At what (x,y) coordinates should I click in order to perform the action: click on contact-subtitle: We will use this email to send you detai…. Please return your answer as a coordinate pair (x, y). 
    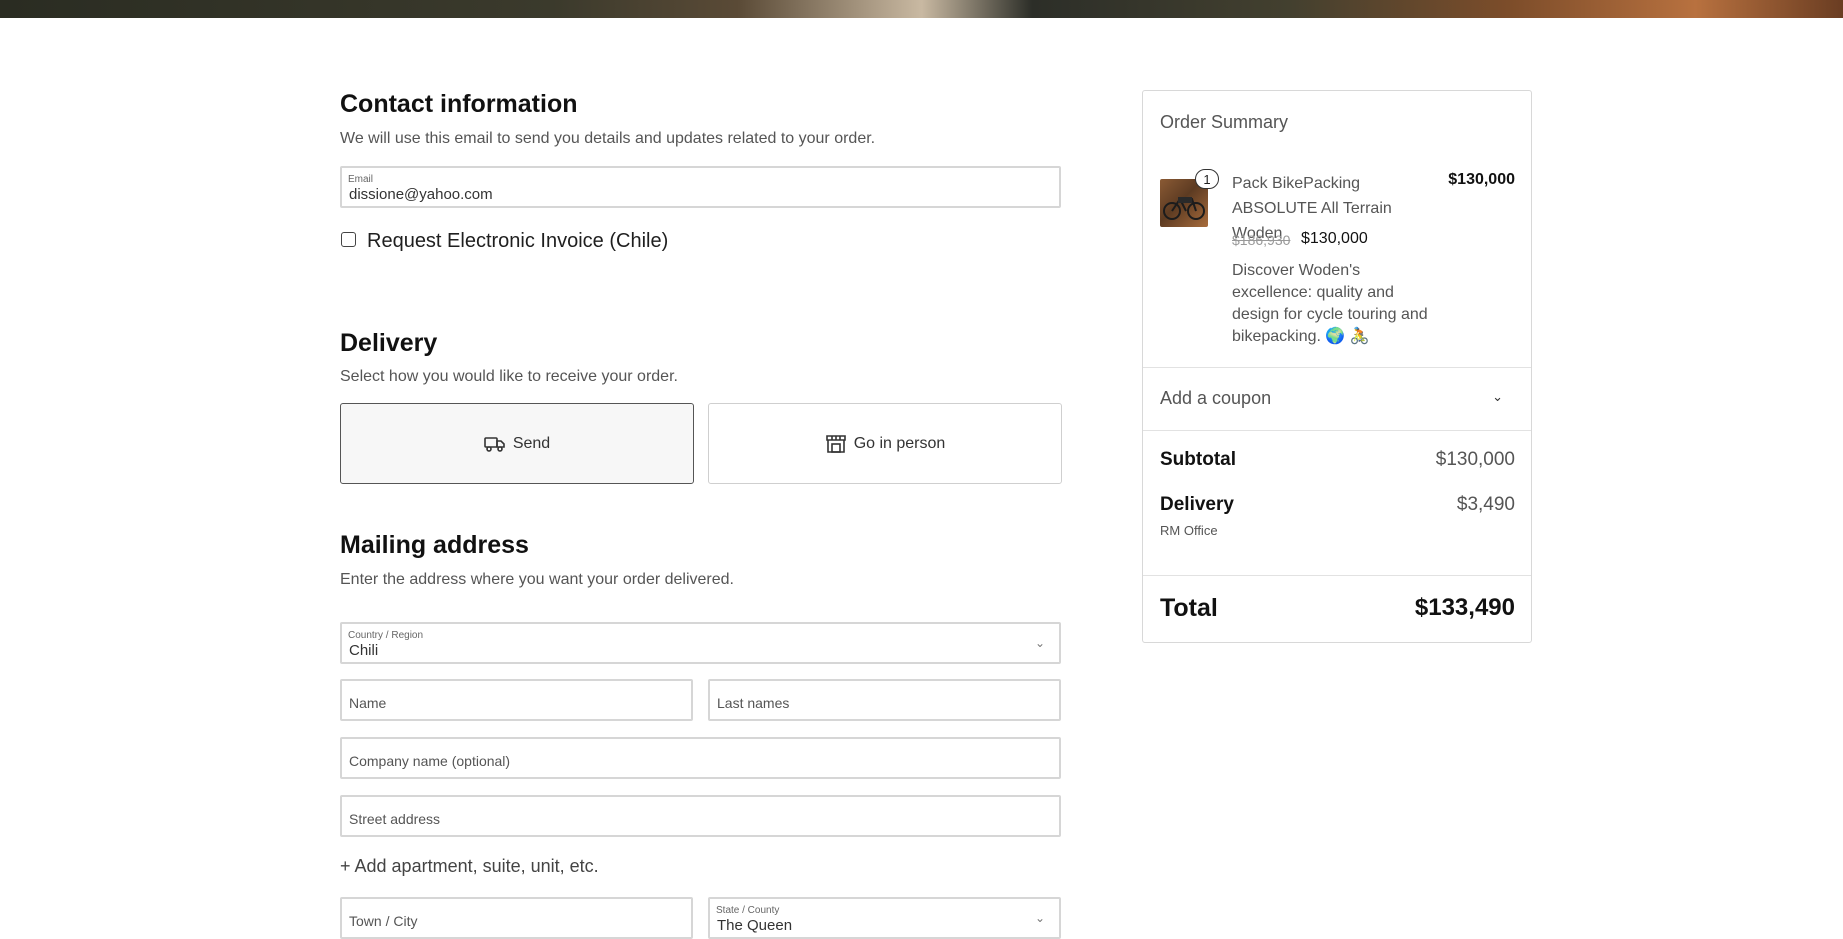
    Looking at the image, I should click on (608, 138).